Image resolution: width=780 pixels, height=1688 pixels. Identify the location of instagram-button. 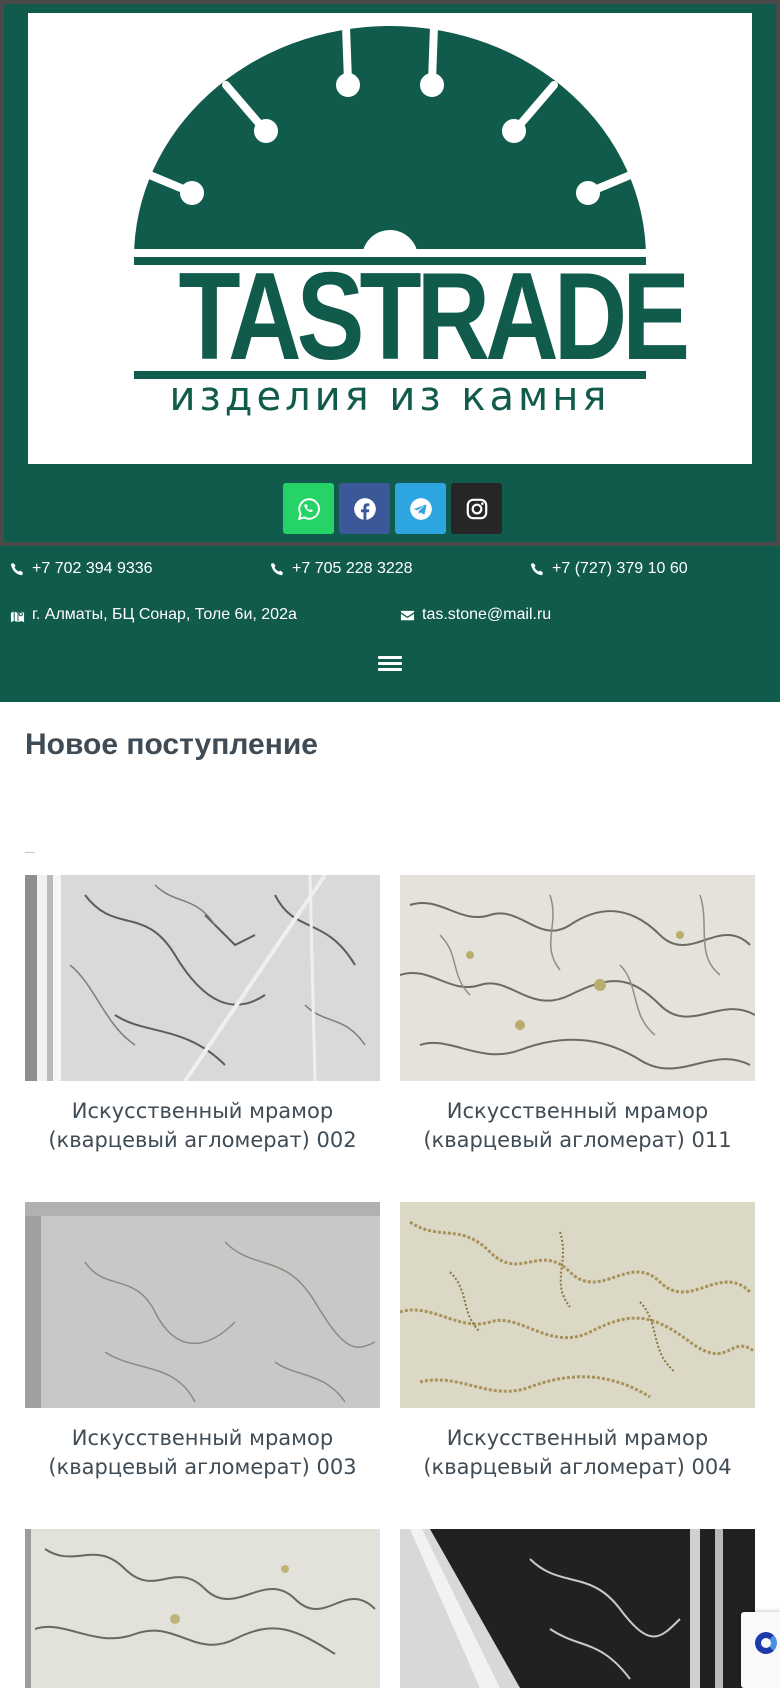
(476, 508).